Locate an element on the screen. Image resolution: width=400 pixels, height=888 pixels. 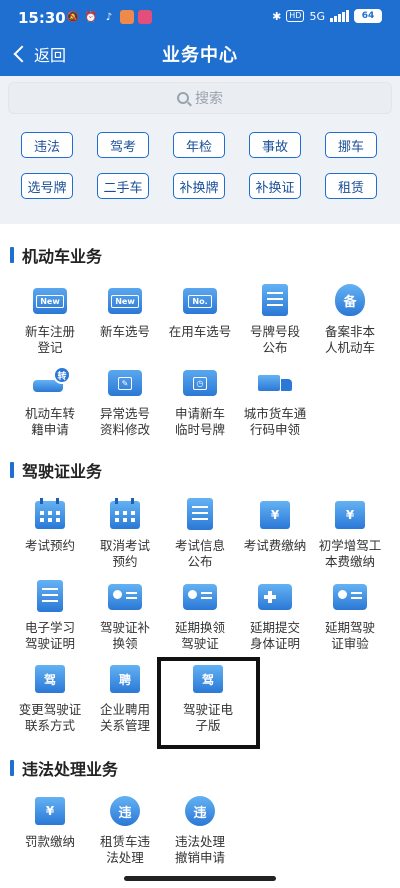
tile-record-vehicle: 备 备案非本 人机动车 is located at coordinates (350, 320).